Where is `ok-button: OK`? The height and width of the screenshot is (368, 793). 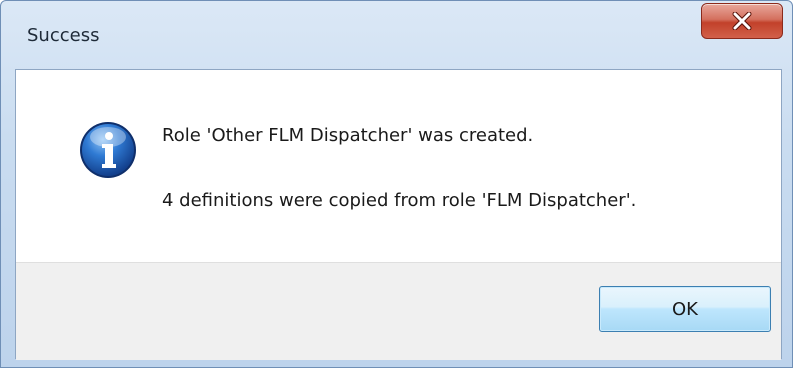
ok-button: OK is located at coordinates (685, 309).